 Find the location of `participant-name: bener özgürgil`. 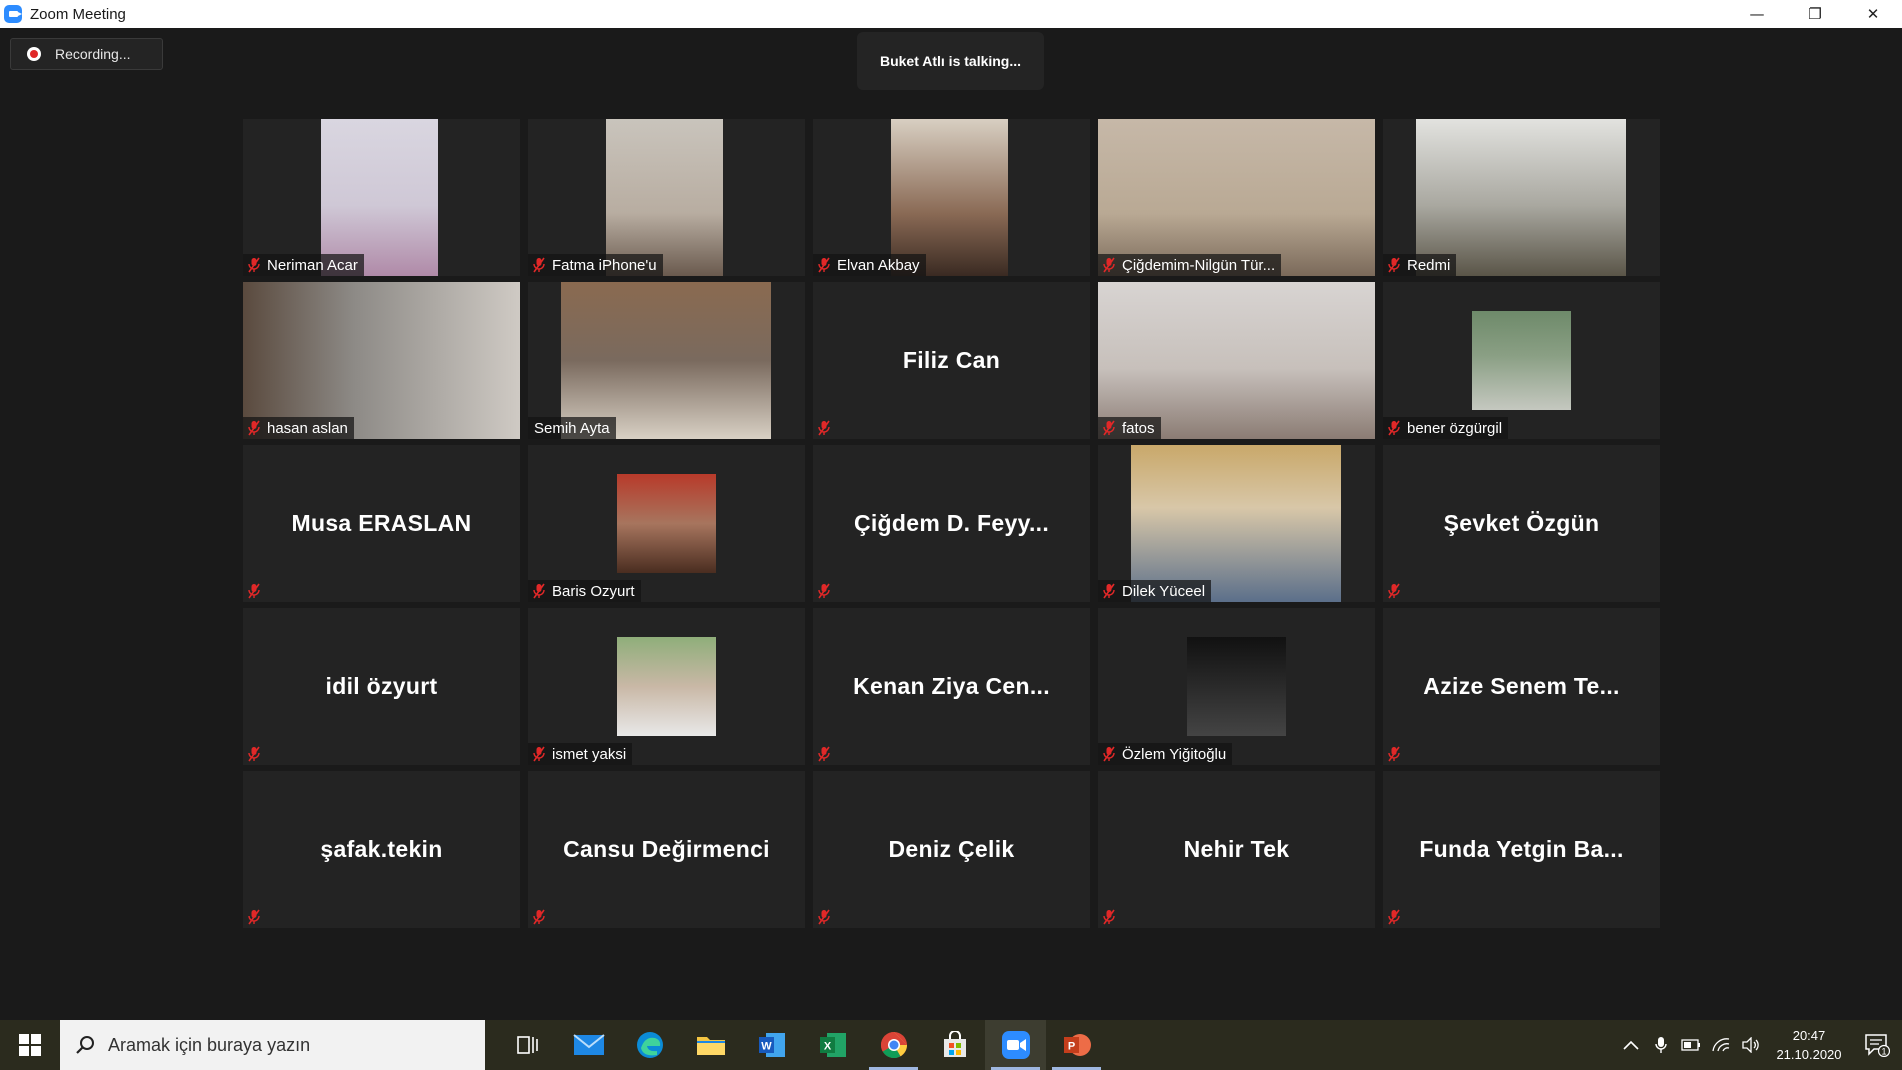

participant-name: bener özgürgil is located at coordinates (1455, 428).